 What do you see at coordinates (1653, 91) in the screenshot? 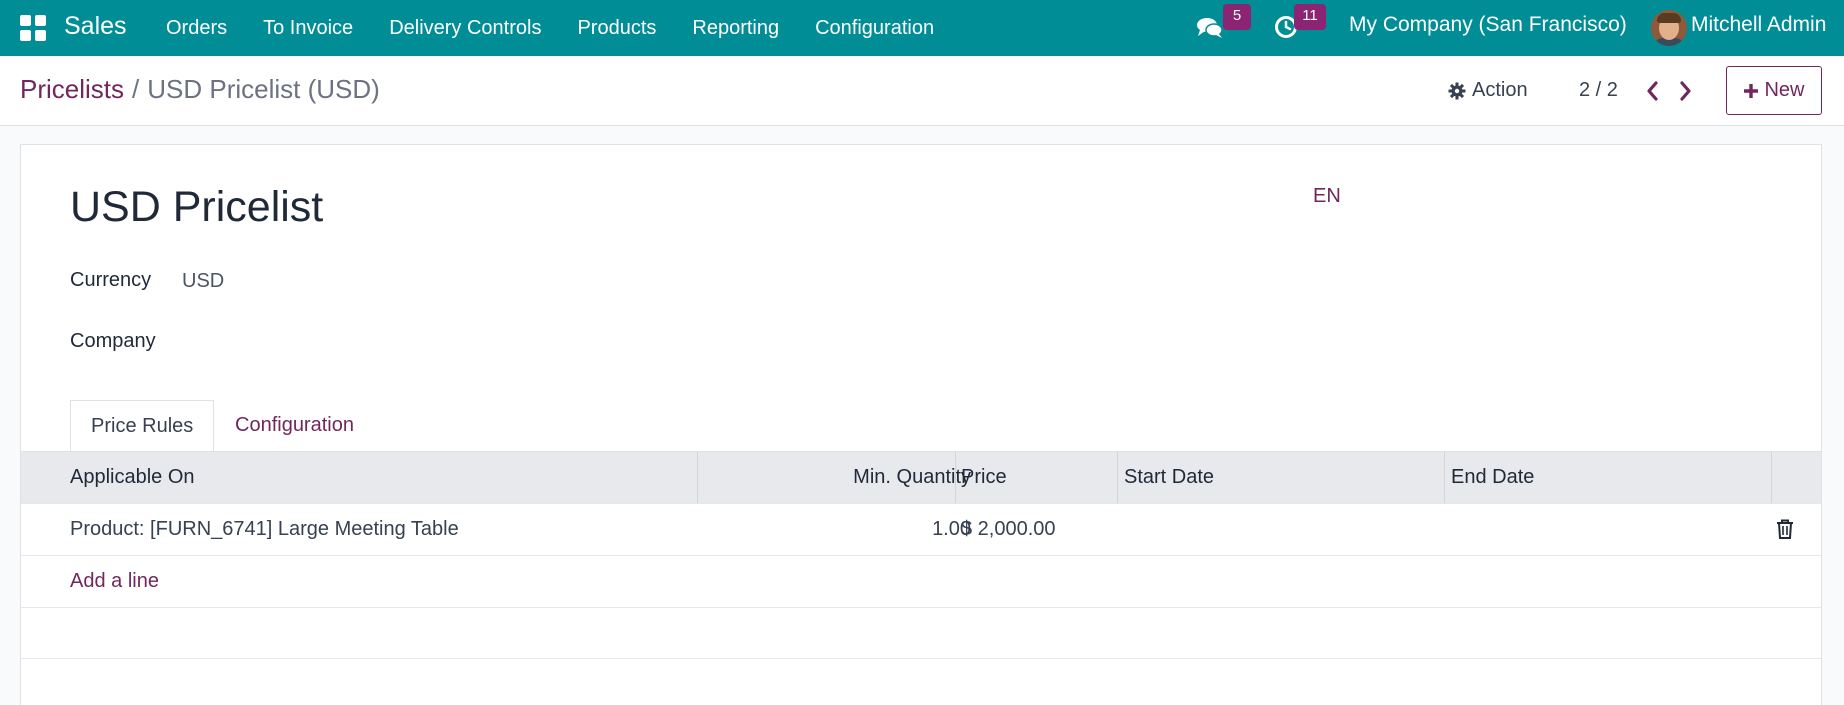
I see `chevron-left-icon` at bounding box center [1653, 91].